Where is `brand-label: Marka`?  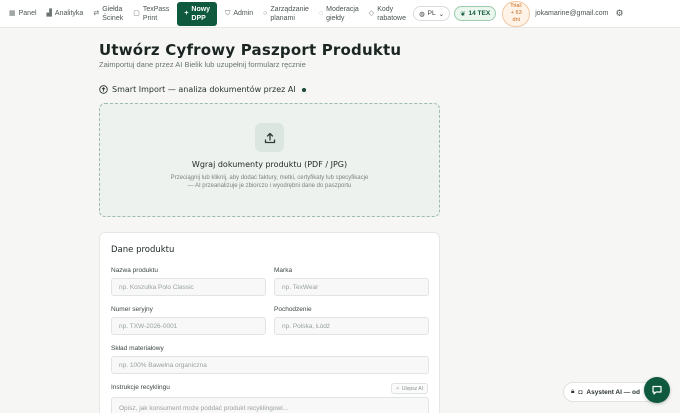 brand-label: Marka is located at coordinates (283, 270).